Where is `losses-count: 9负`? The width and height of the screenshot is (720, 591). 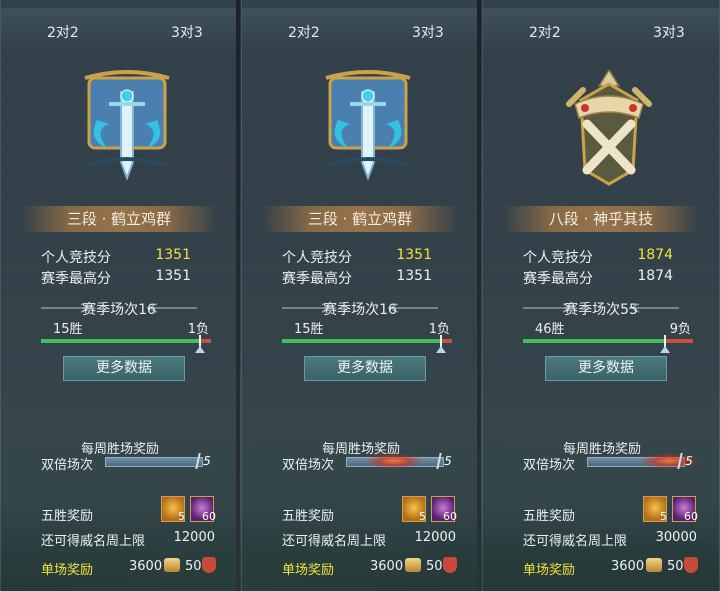
losses-count: 9负 is located at coordinates (680, 329).